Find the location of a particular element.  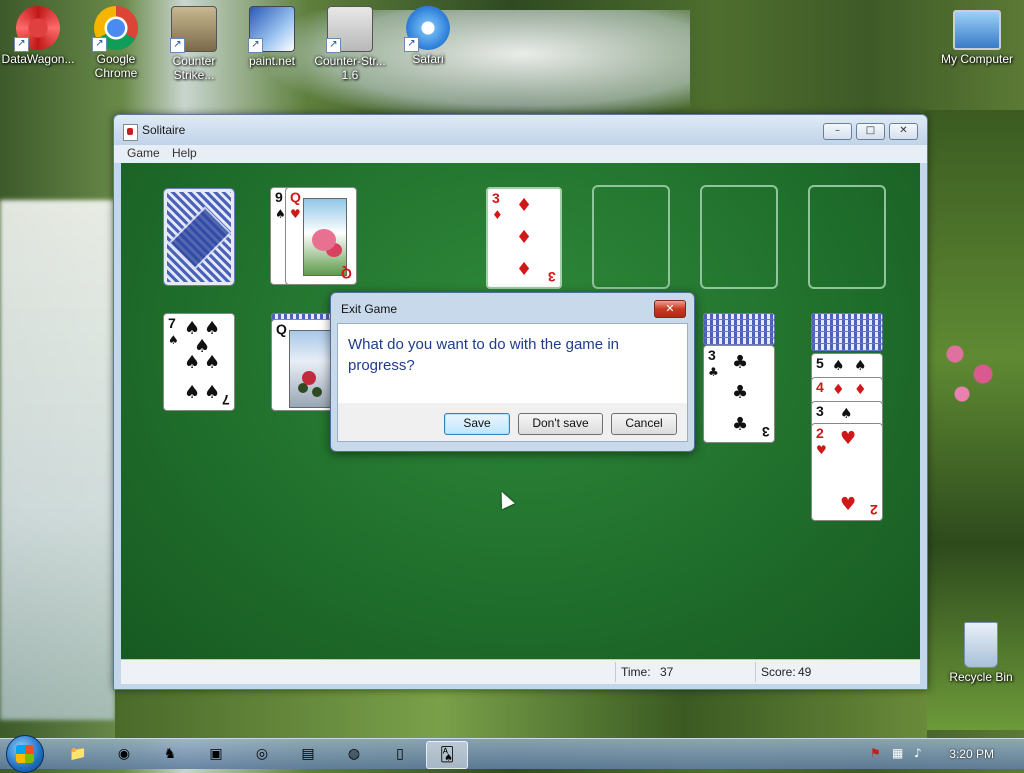

datawagon-icon: ↗ is located at coordinates (37, 29).